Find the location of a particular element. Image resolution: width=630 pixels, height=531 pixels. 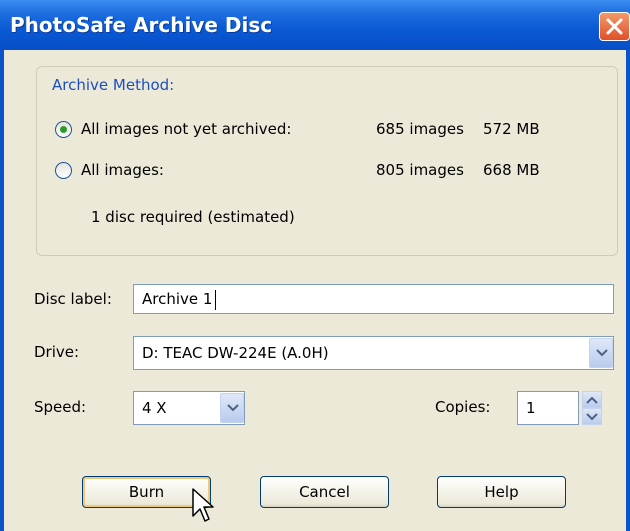

drive-label: Drive: is located at coordinates (57, 352).